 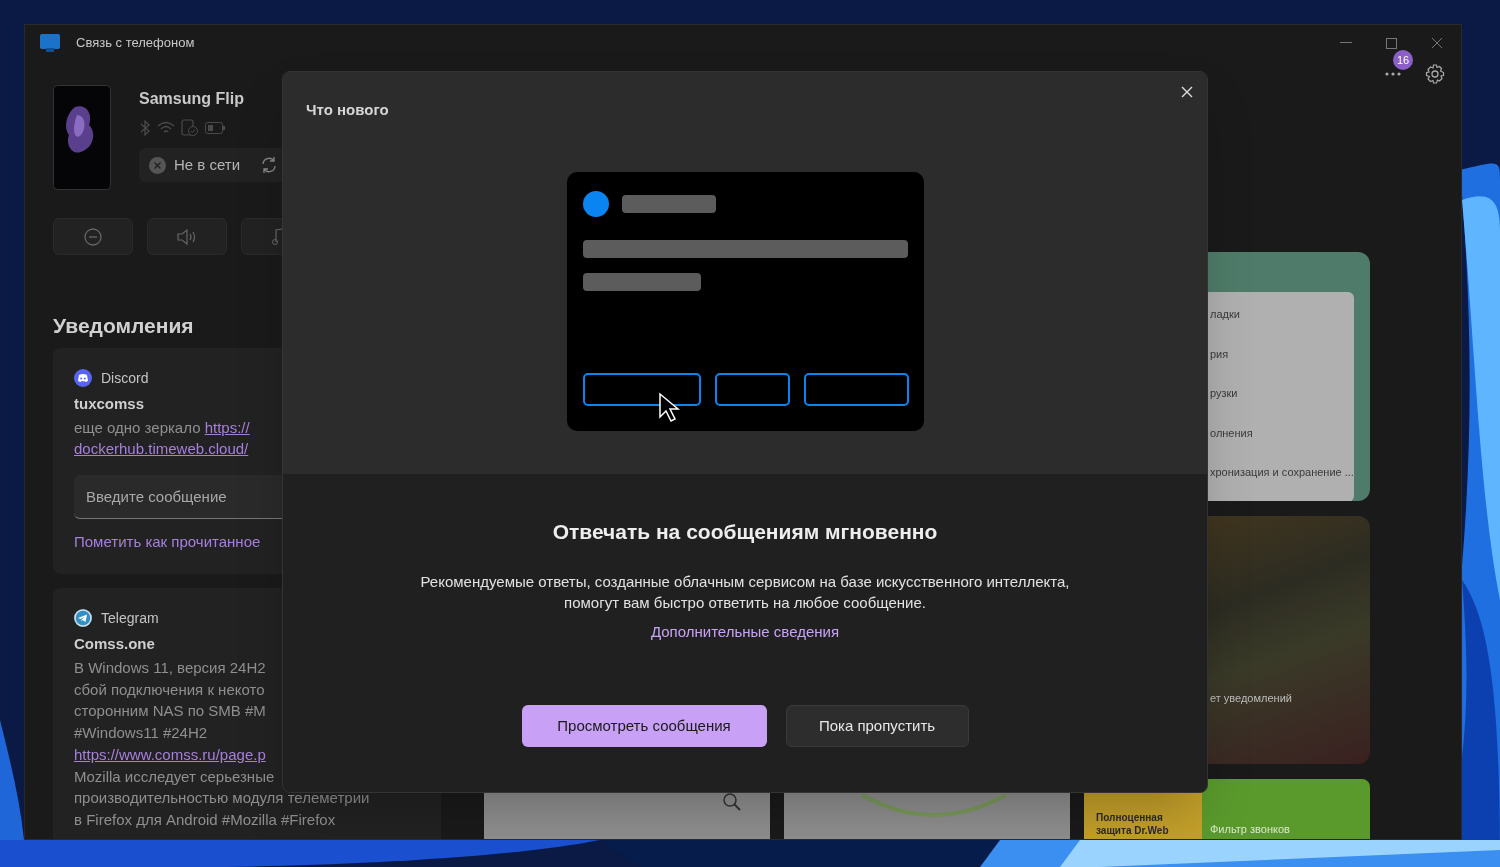 What do you see at coordinates (227, 427) in the screenshot?
I see `message-link: https://` at bounding box center [227, 427].